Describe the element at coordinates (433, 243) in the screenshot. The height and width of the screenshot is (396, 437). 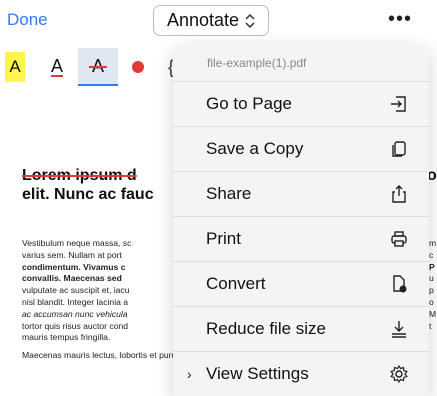
I see `fragment: m` at that location.